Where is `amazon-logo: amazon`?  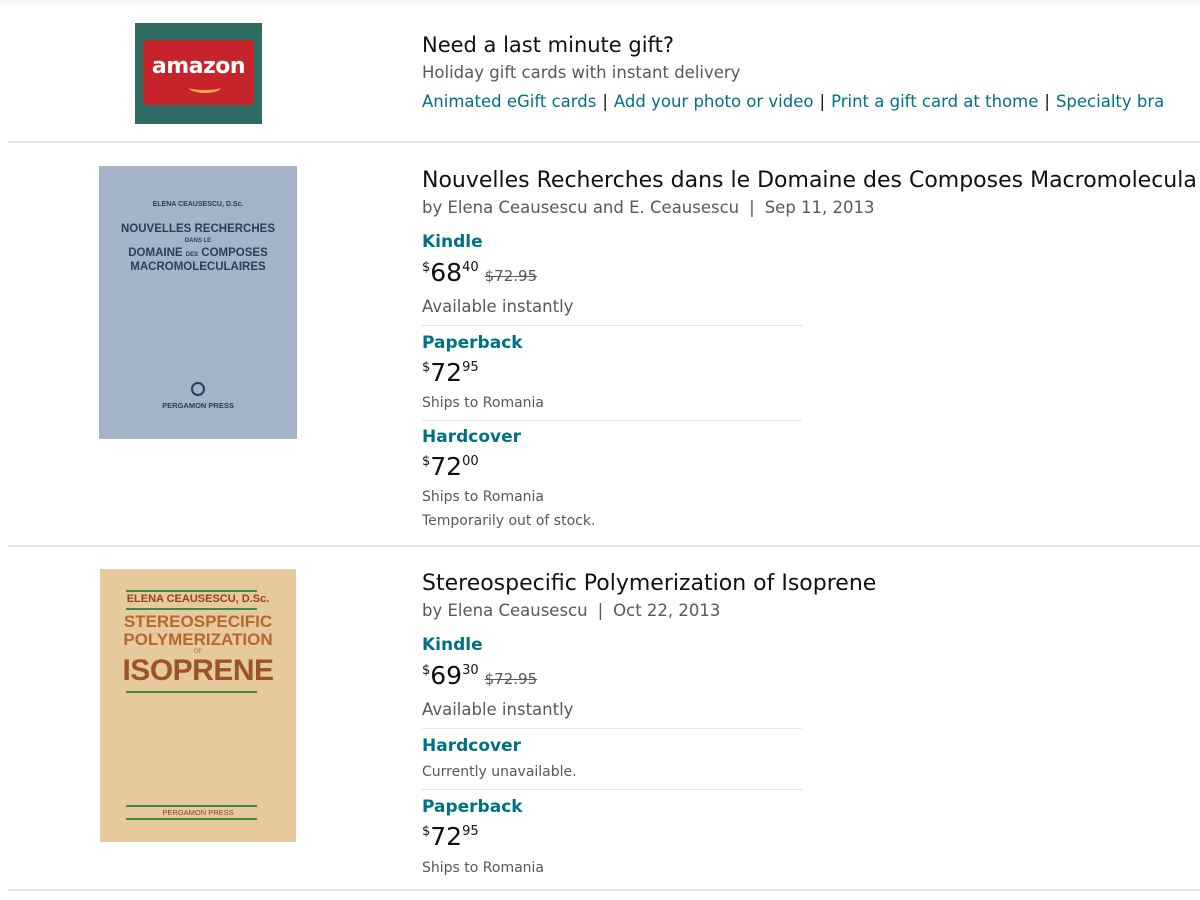 amazon-logo: amazon is located at coordinates (198, 66).